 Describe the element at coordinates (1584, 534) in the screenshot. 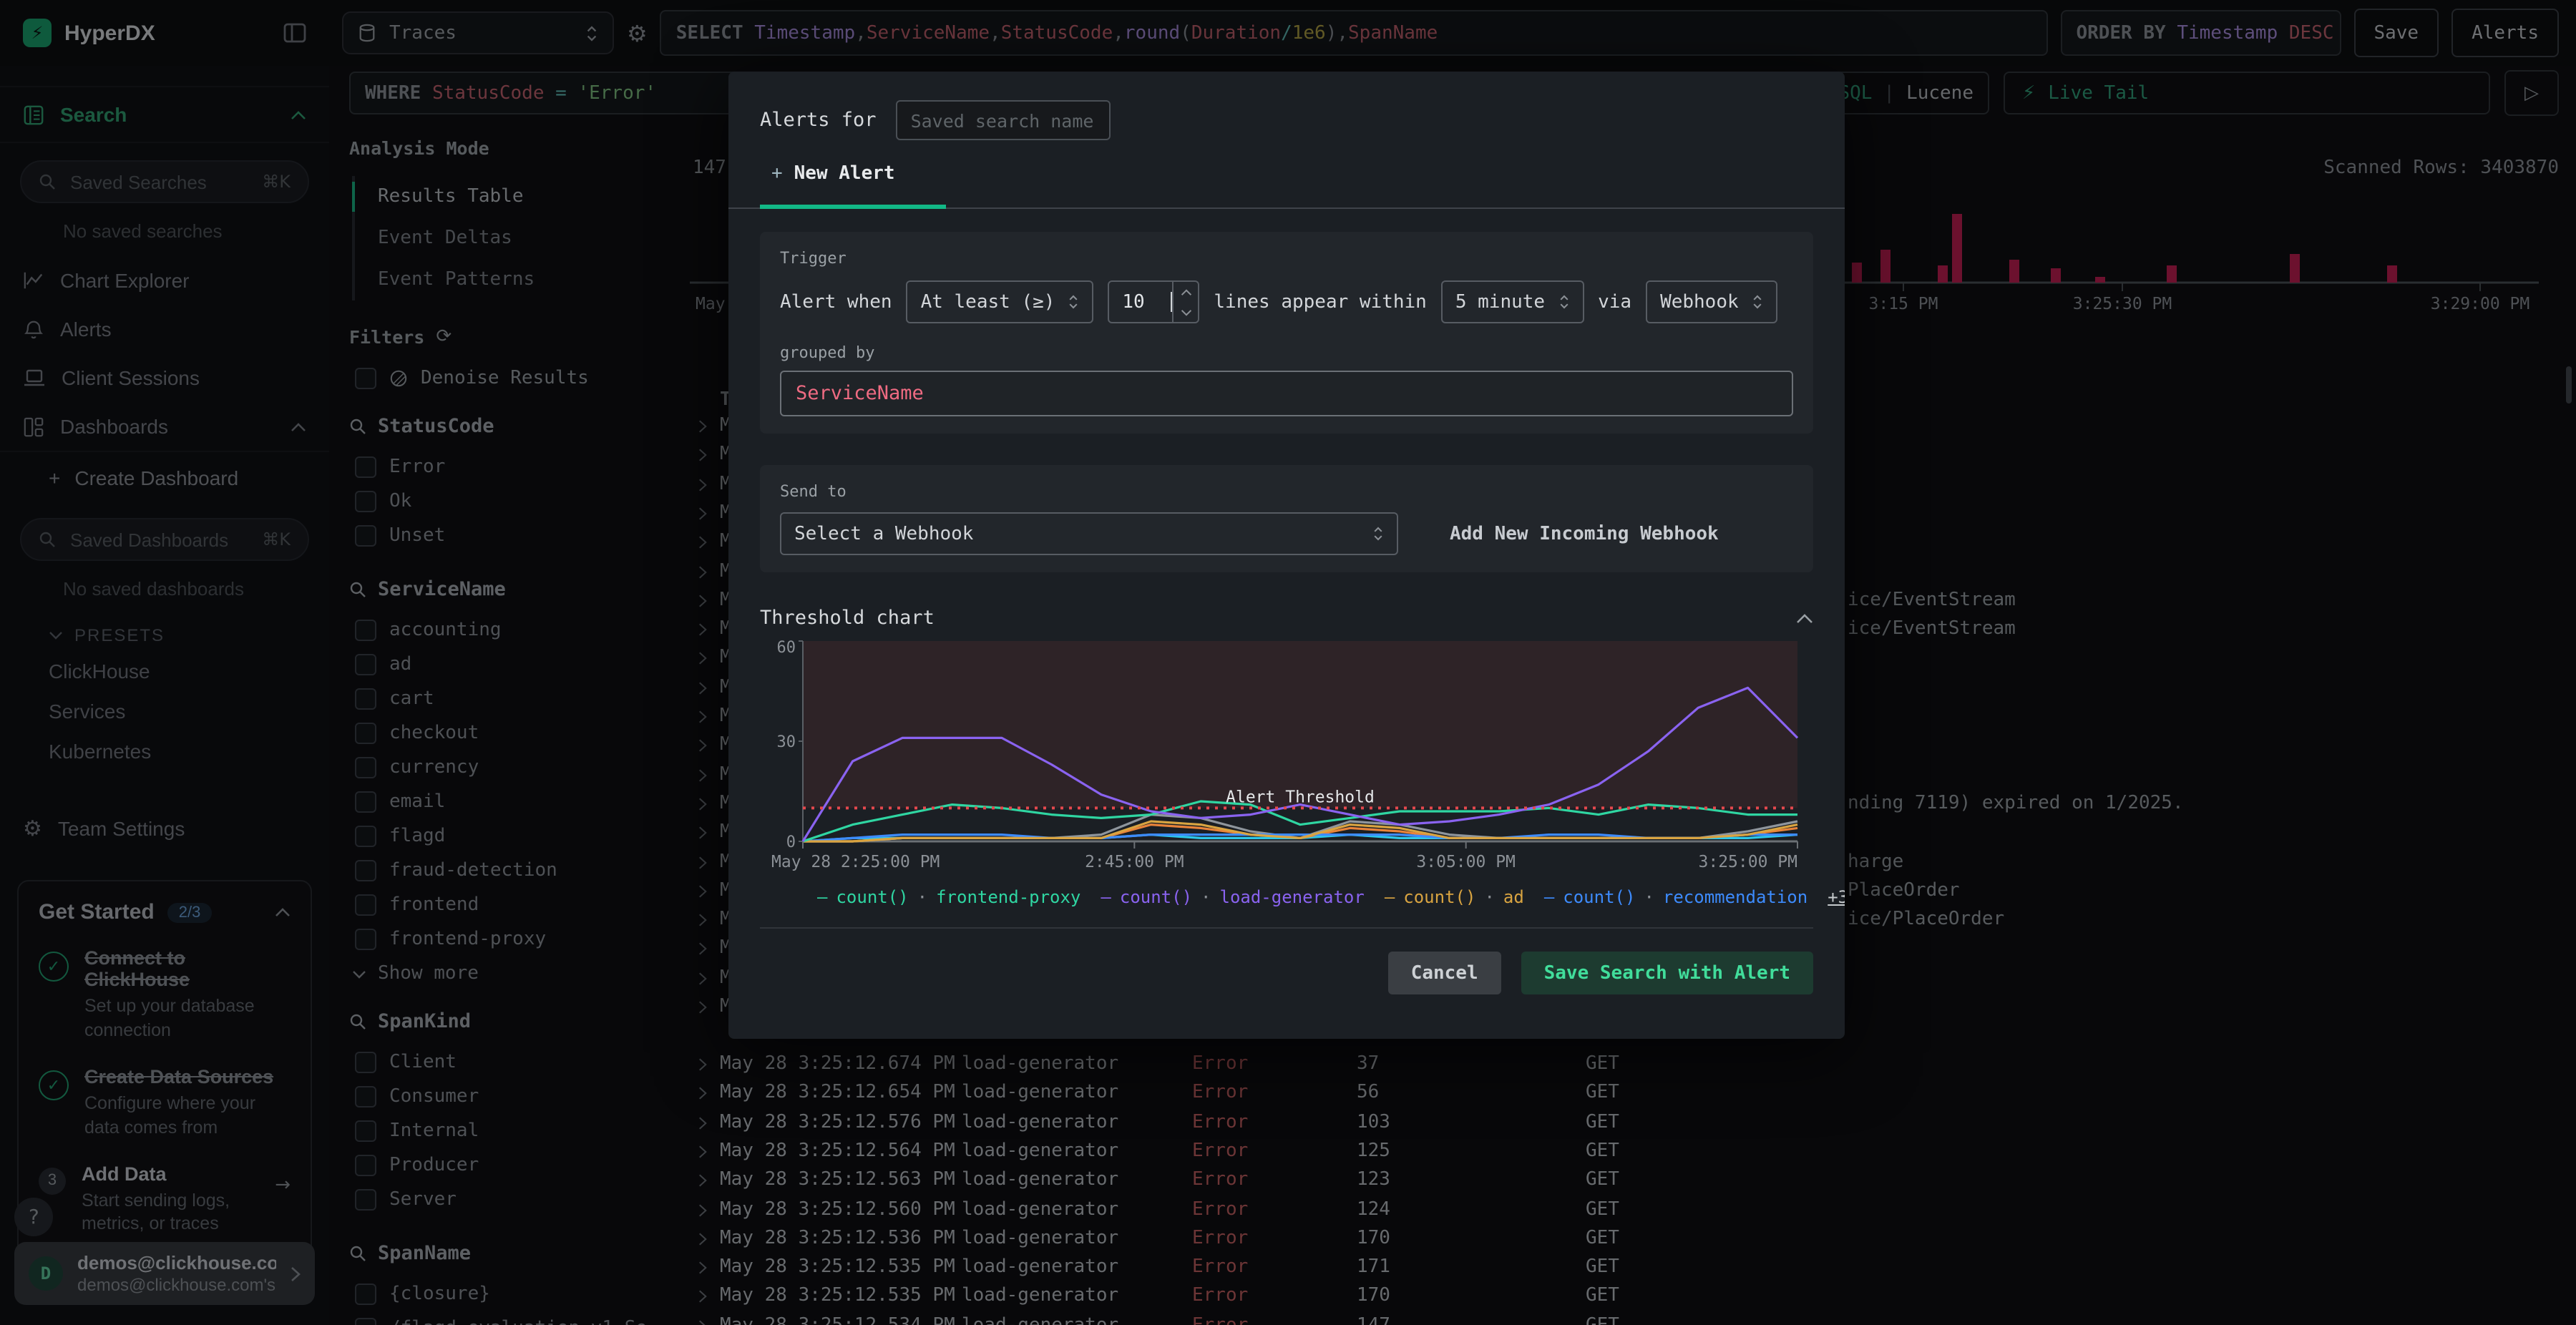

I see `add-incoming-webhook-button: Add New Incoming Webhook` at that location.